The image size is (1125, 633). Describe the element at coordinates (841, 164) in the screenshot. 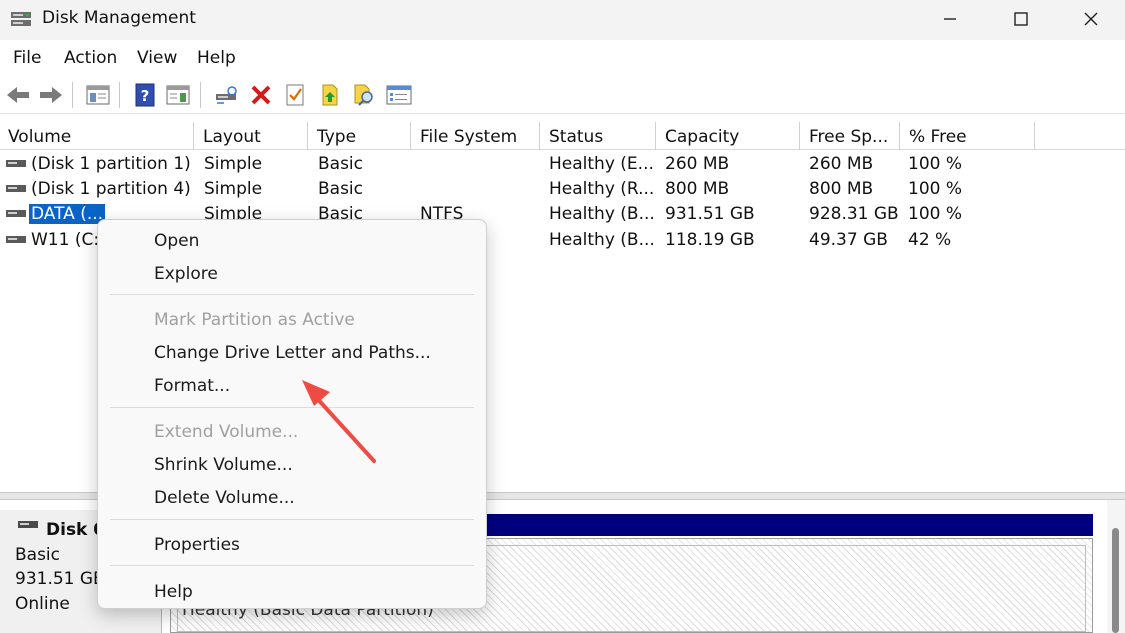

I see `cell-free-space: 260 MB` at that location.